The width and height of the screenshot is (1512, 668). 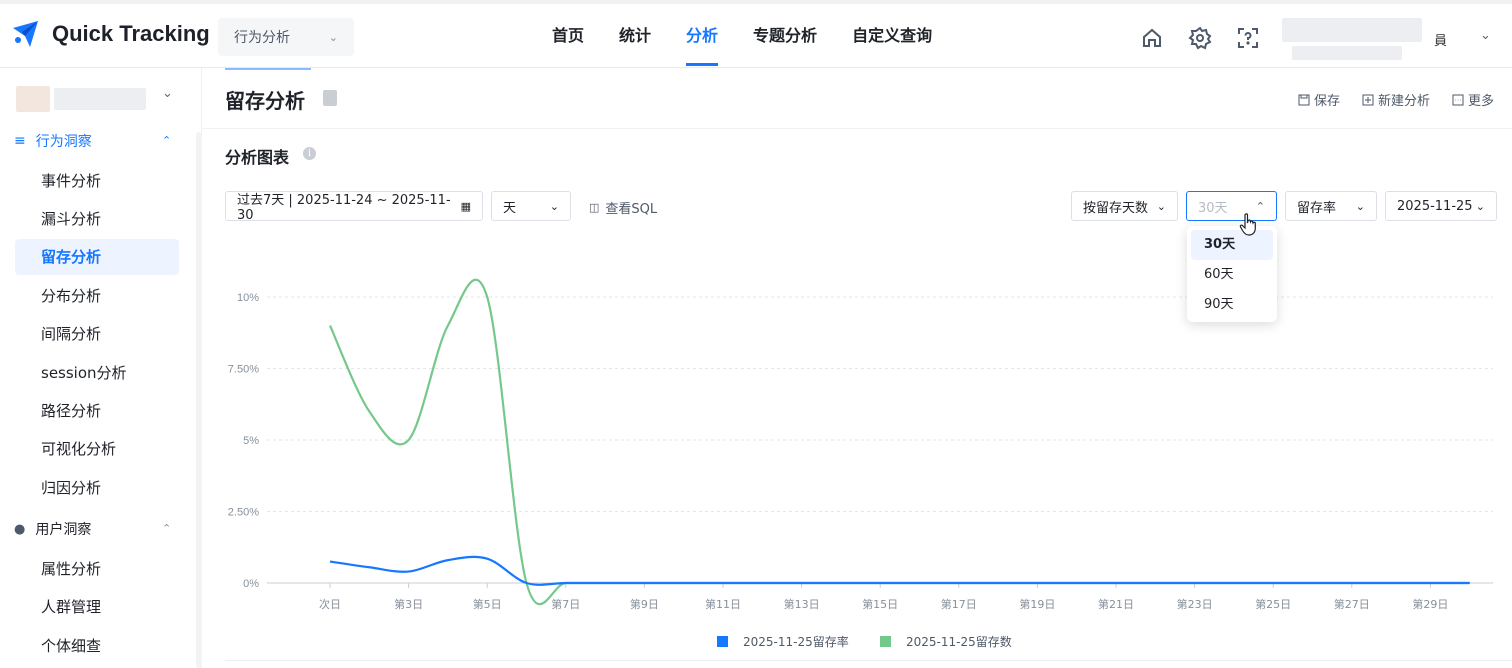 What do you see at coordinates (97, 257) in the screenshot?
I see `sidebar-item-retention-analysis: 留存分析` at bounding box center [97, 257].